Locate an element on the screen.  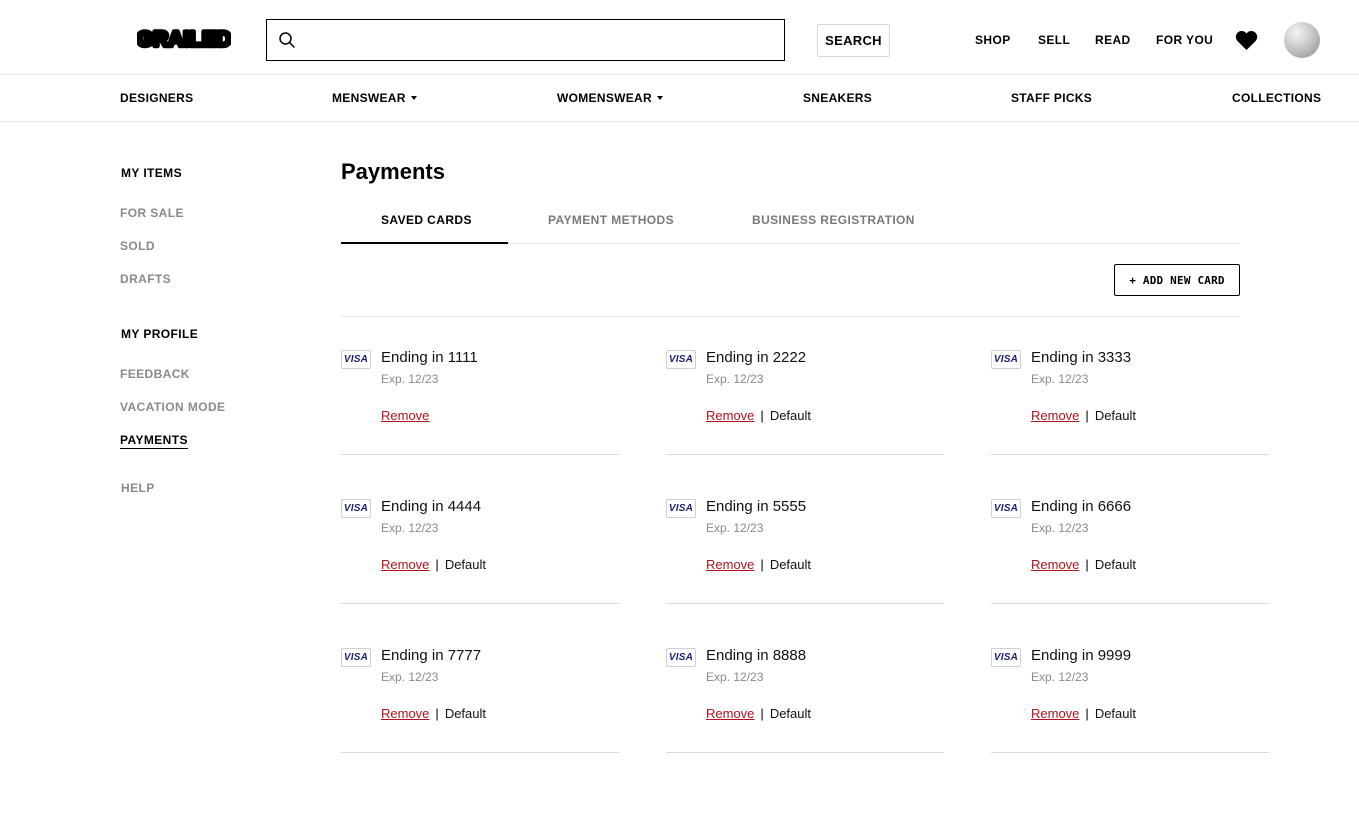
category-designers: DESIGNERS is located at coordinates (156, 98).